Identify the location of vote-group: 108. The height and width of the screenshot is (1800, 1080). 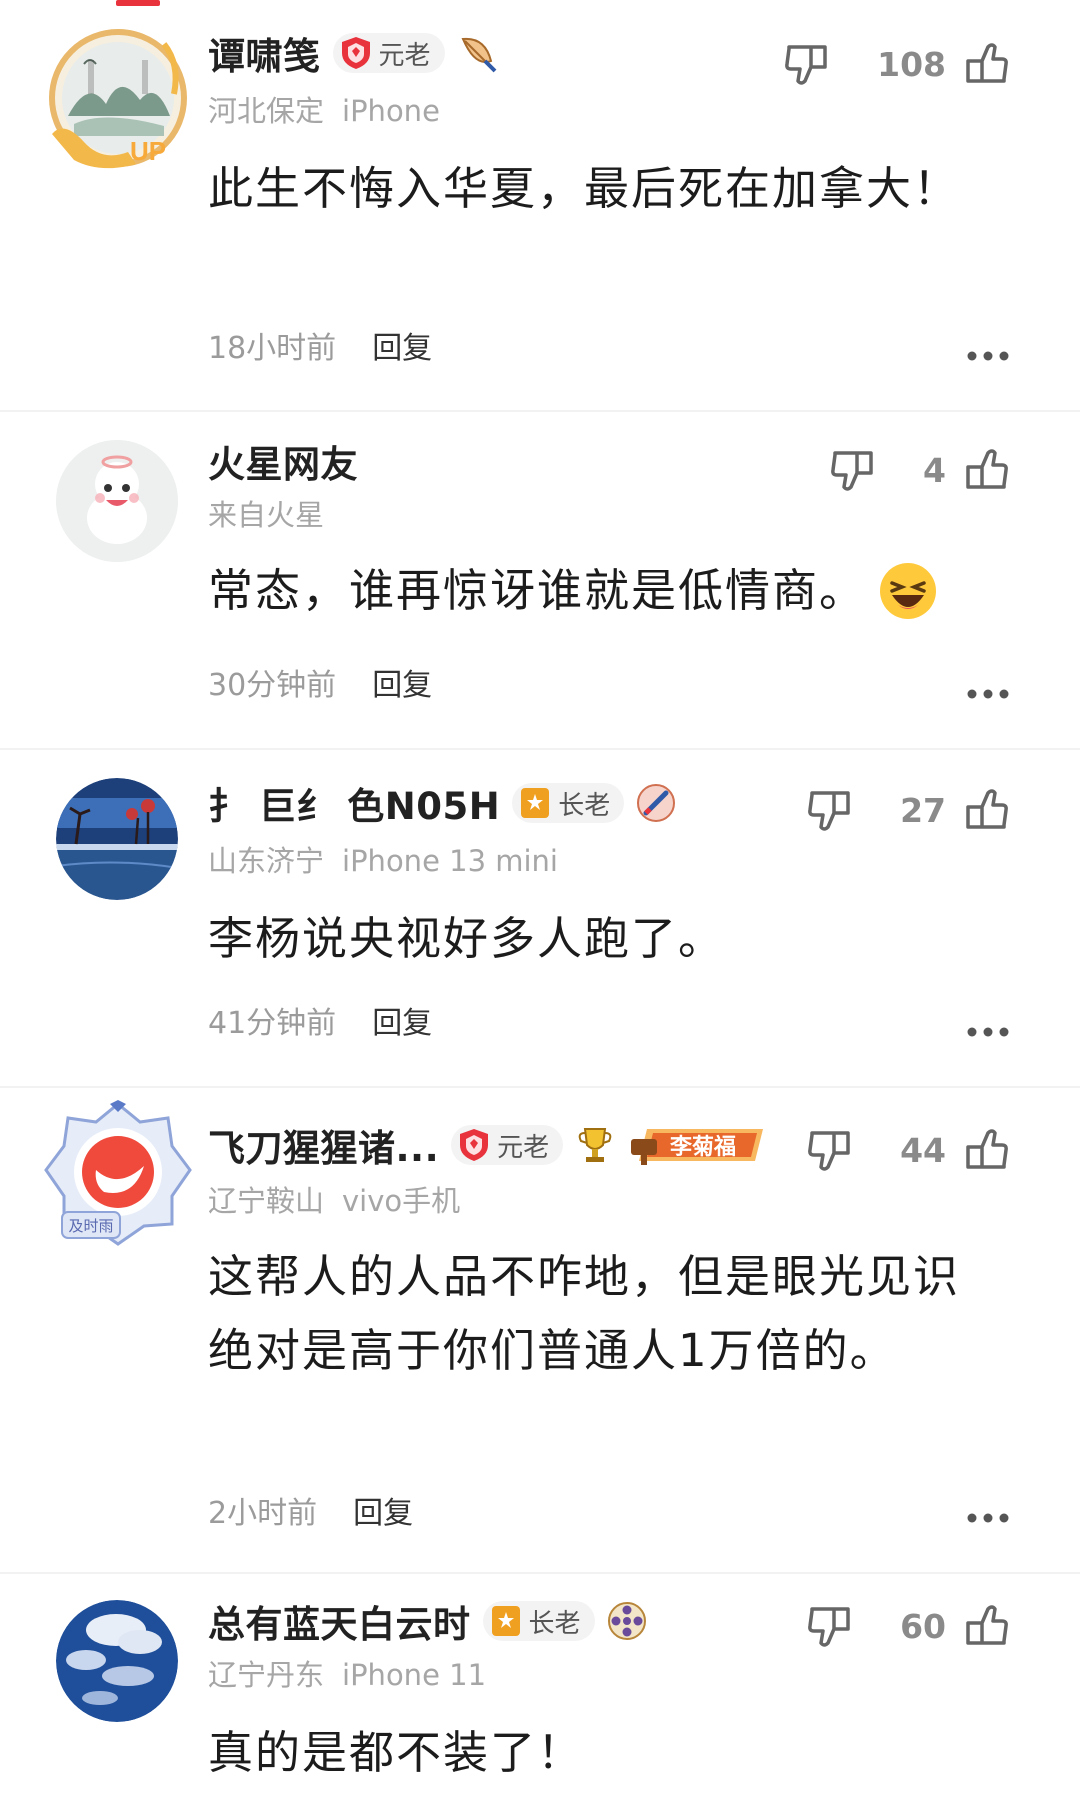
(896, 64).